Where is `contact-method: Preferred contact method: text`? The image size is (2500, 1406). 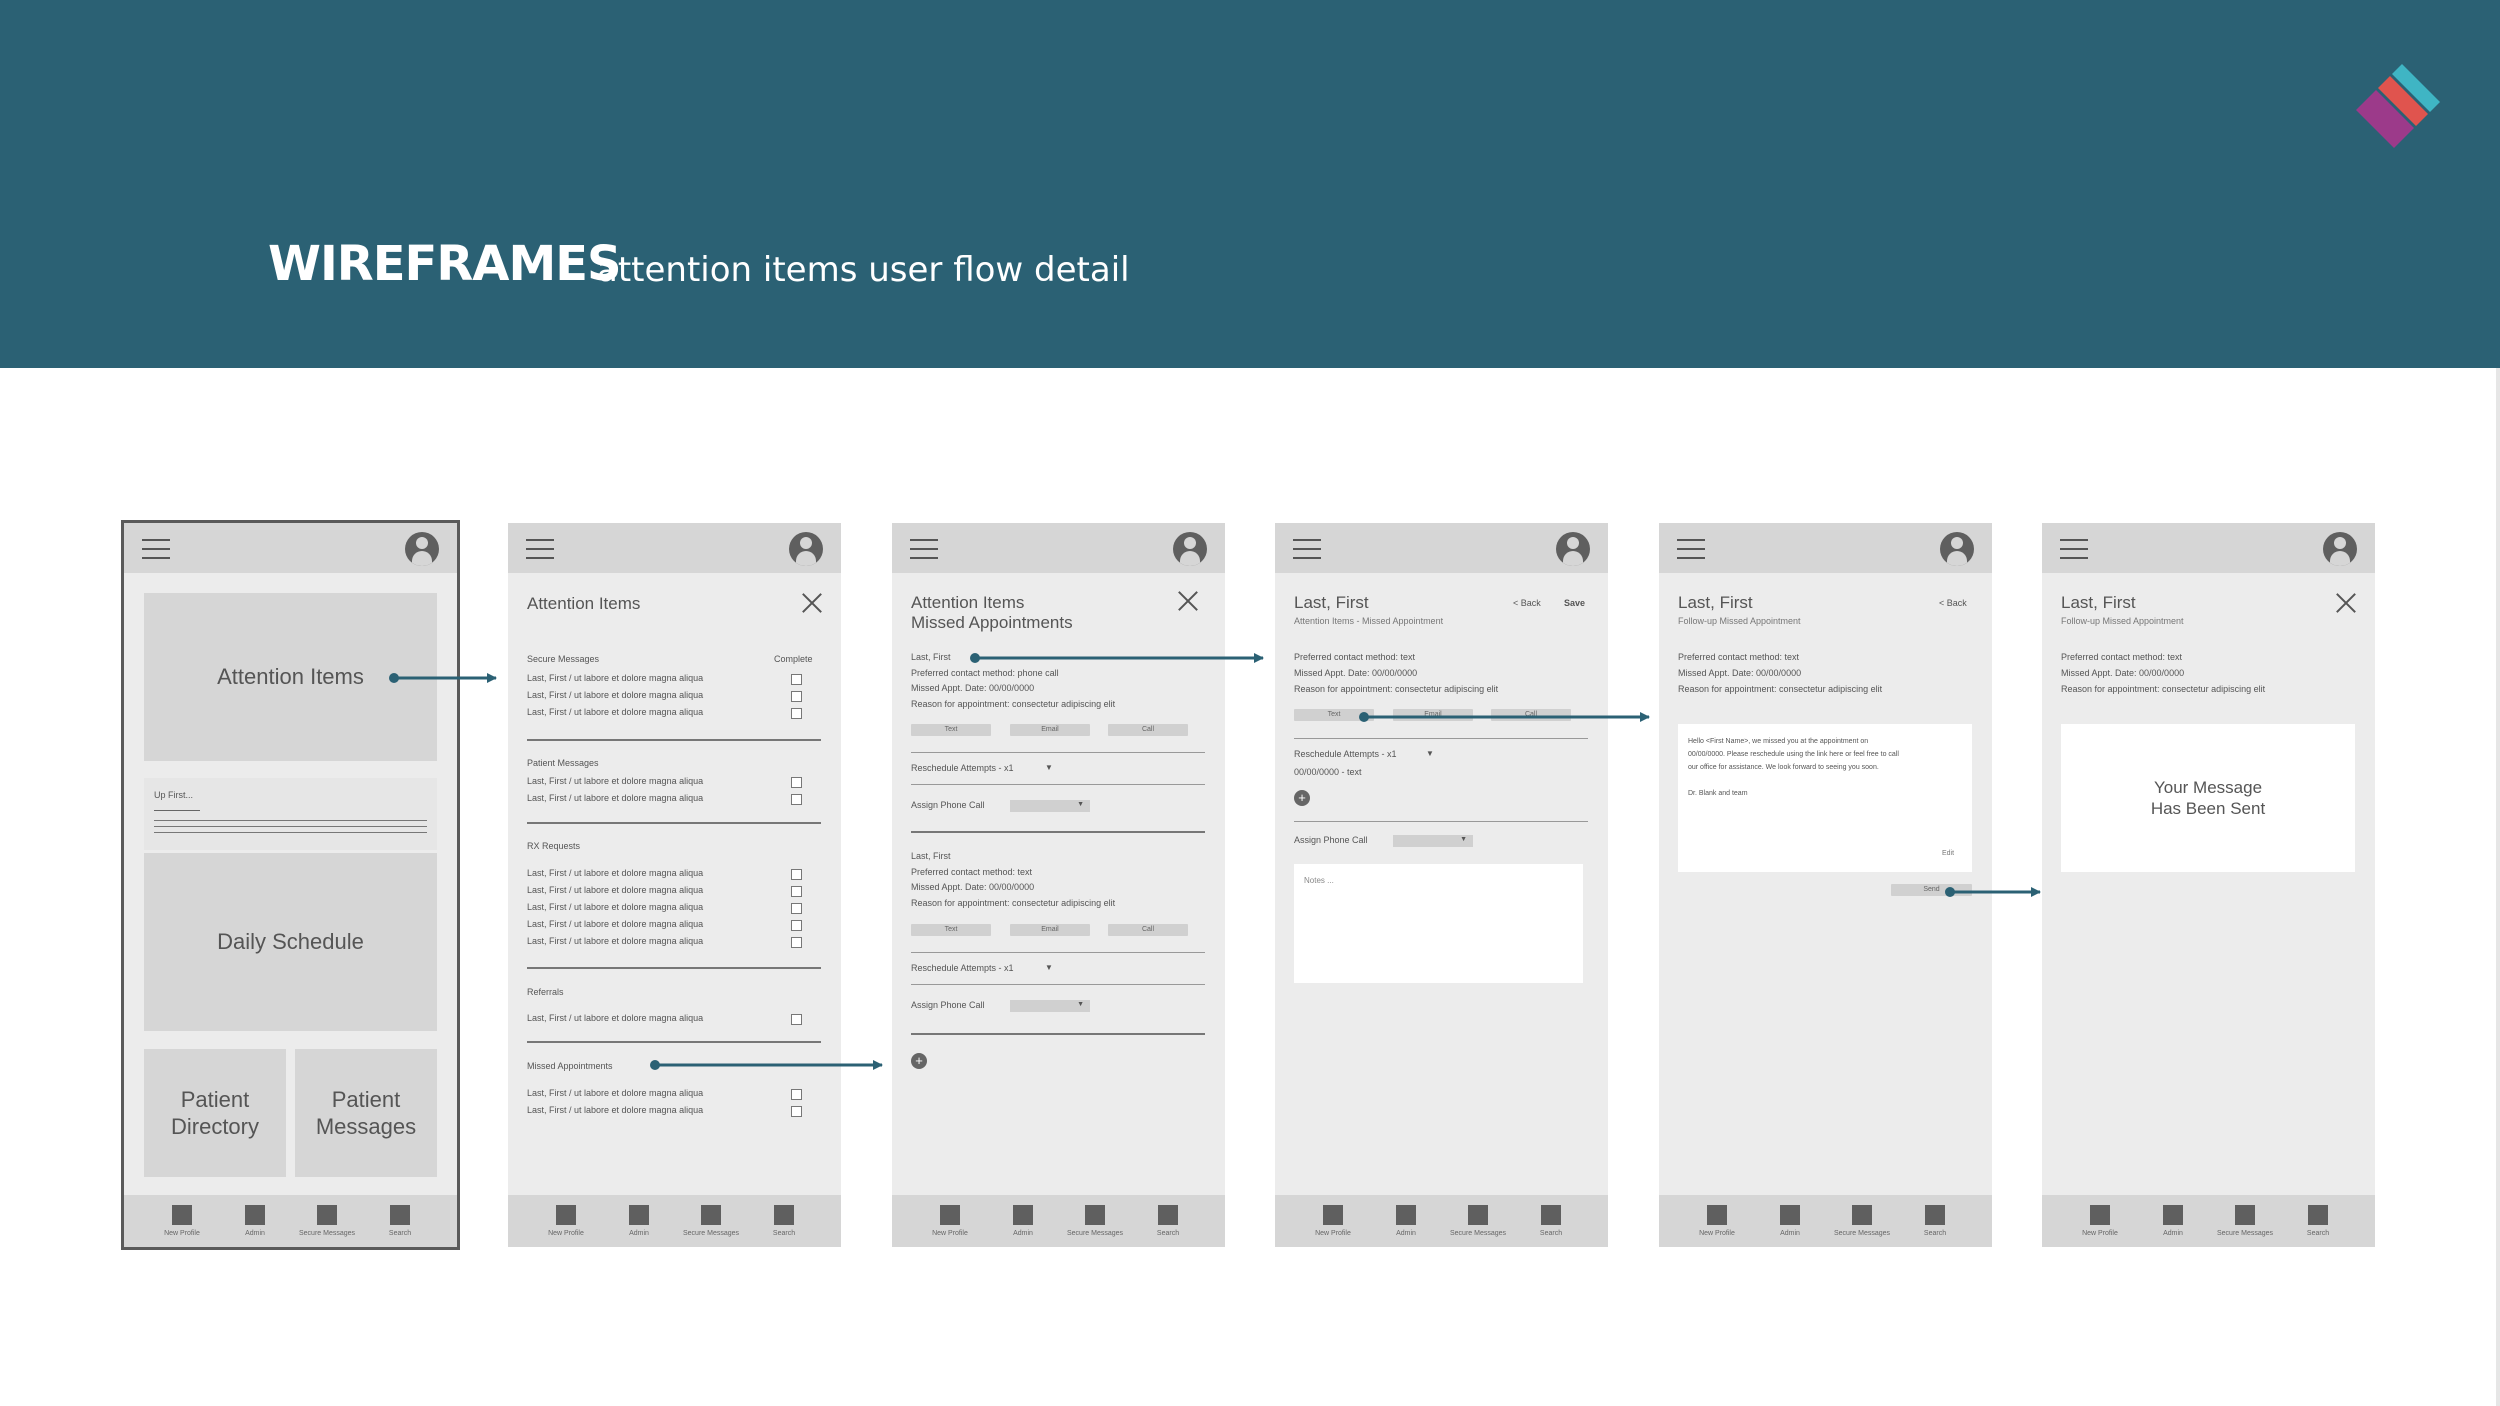
contact-method: Preferred contact method: text is located at coordinates (1355, 657).